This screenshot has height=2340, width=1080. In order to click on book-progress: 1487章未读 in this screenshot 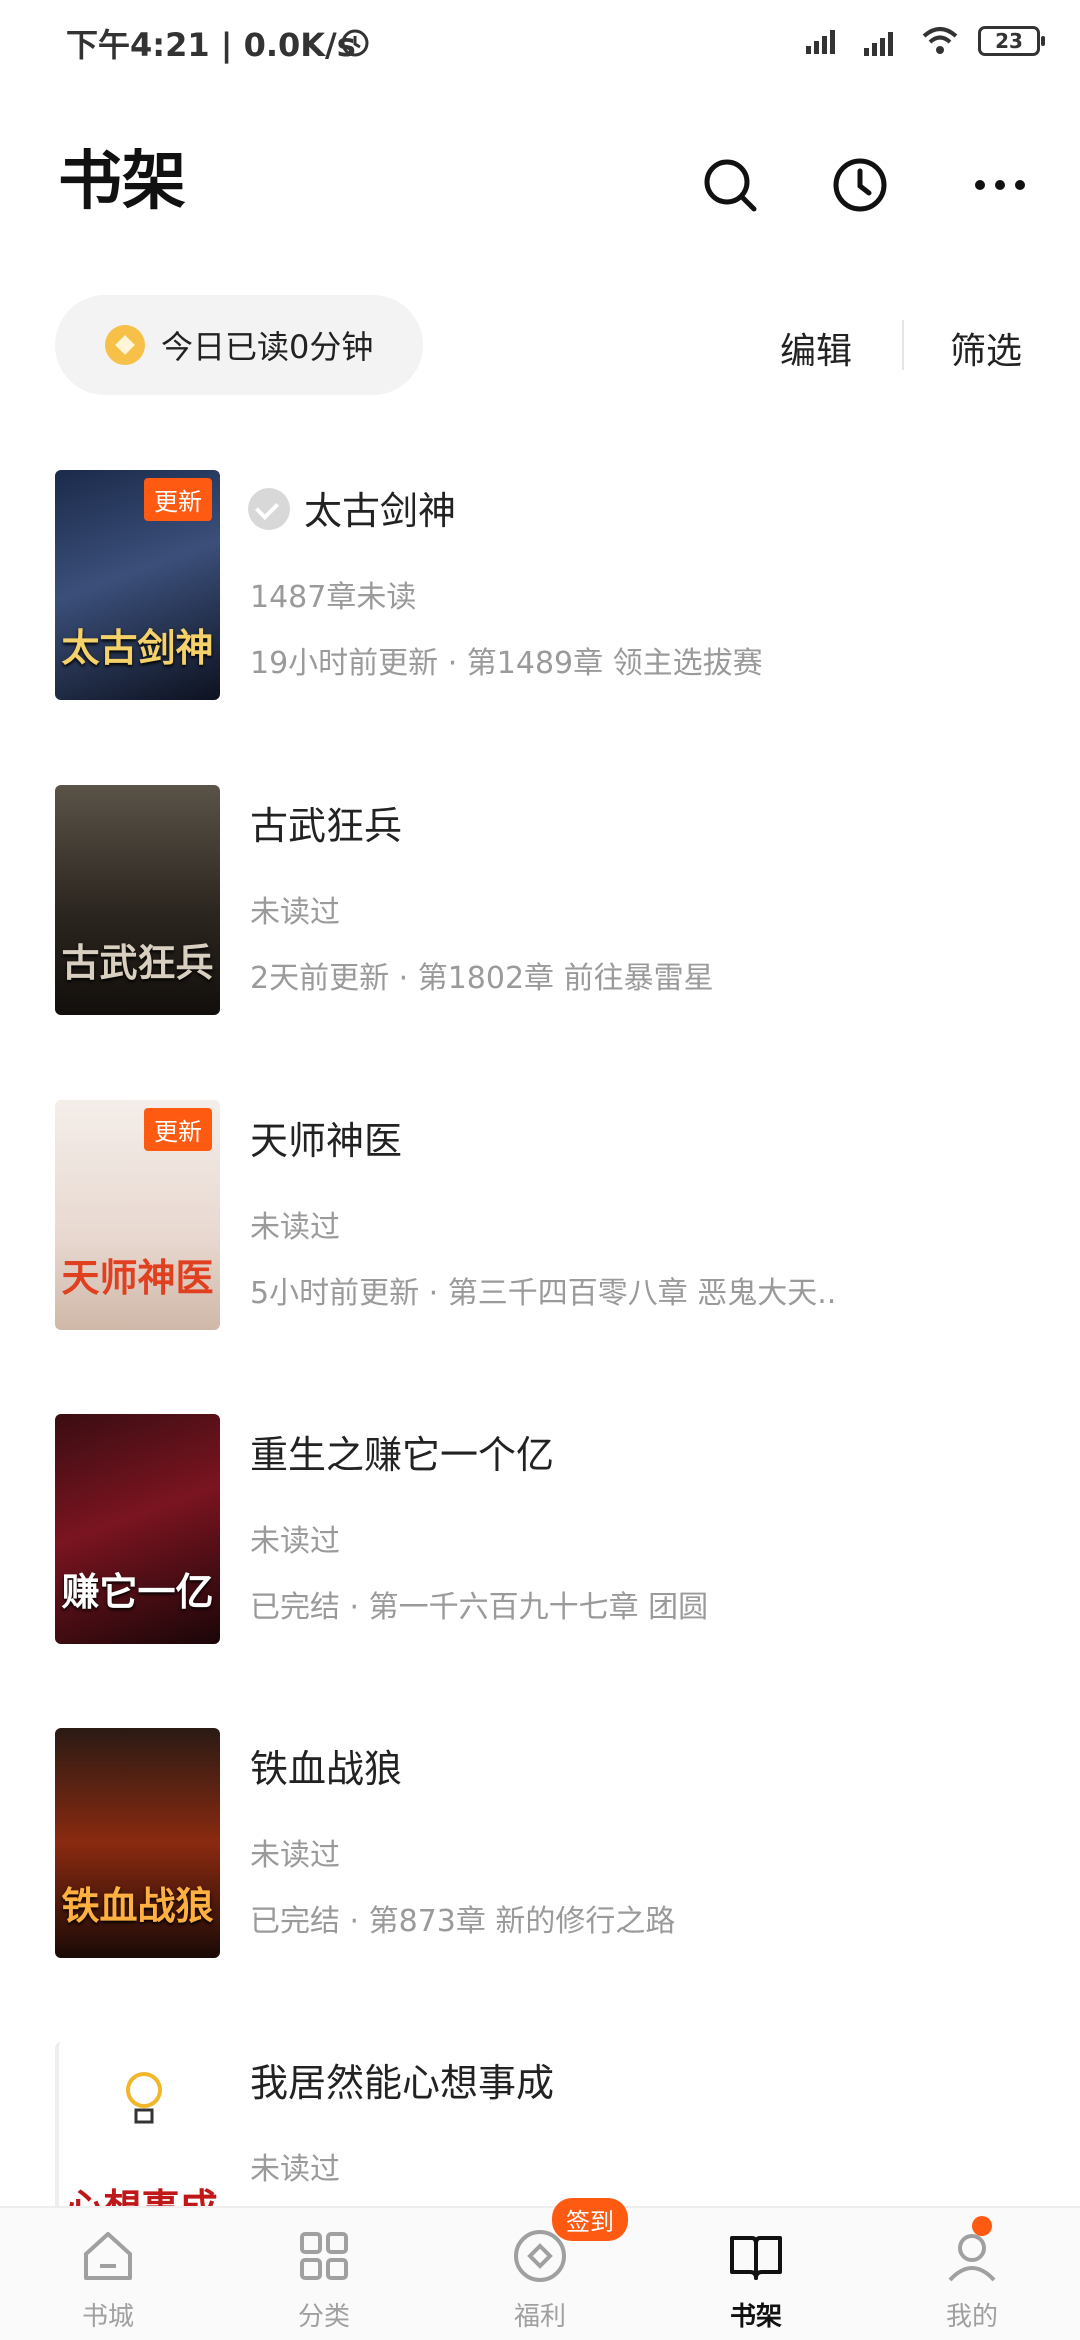, I will do `click(333, 597)`.